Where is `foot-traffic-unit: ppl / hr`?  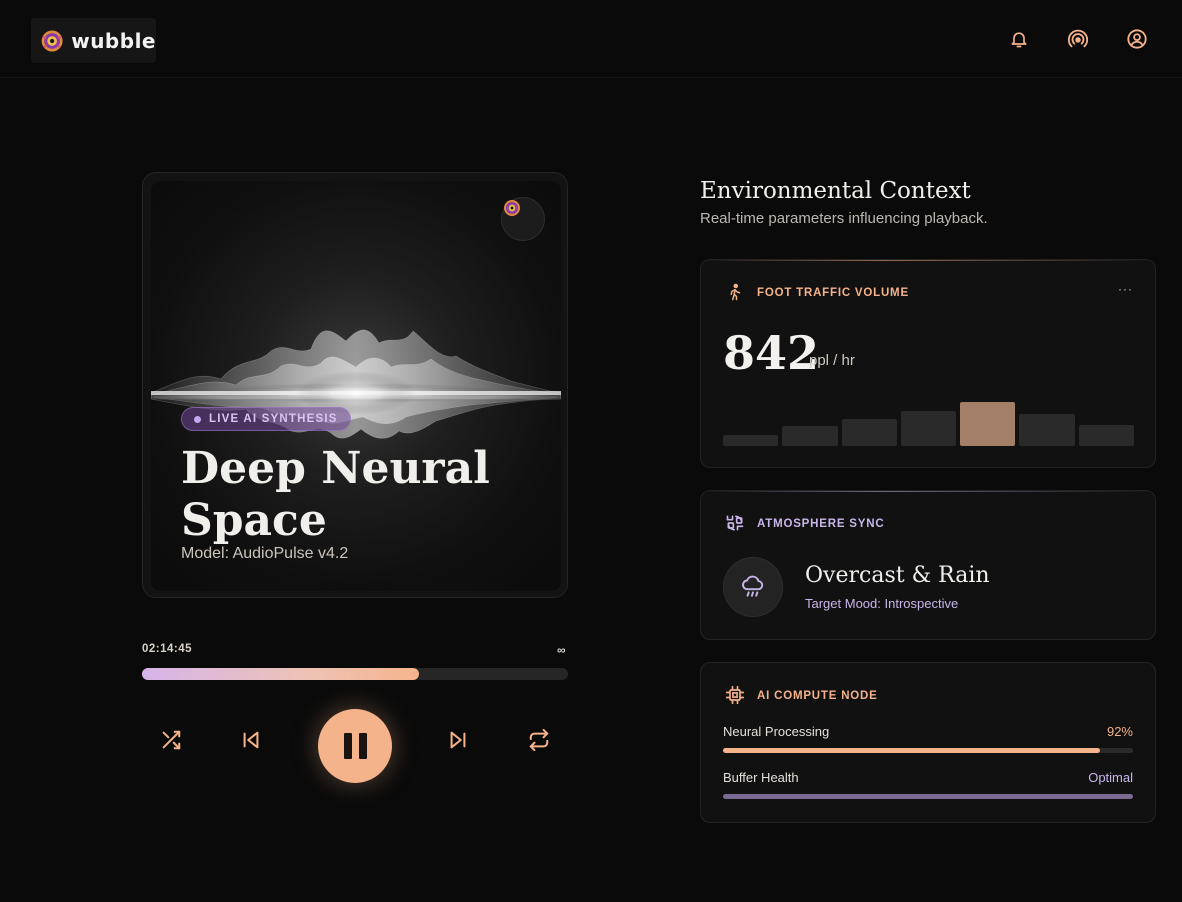
foot-traffic-unit: ppl / hr is located at coordinates (832, 360).